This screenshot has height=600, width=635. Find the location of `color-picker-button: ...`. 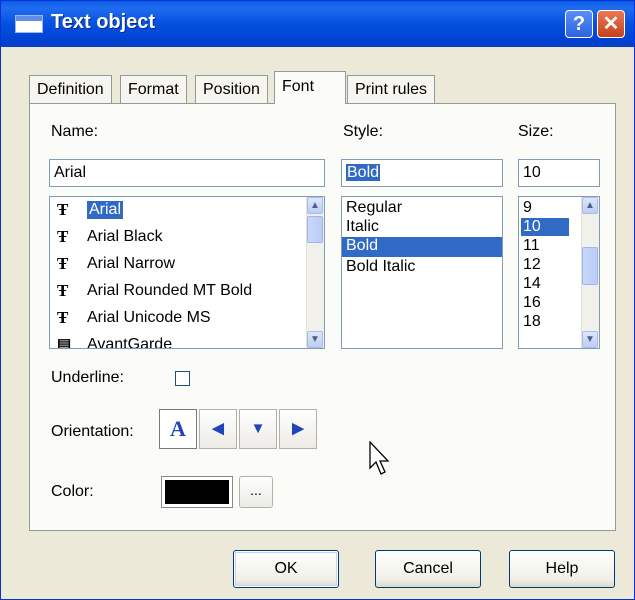

color-picker-button: ... is located at coordinates (256, 492).